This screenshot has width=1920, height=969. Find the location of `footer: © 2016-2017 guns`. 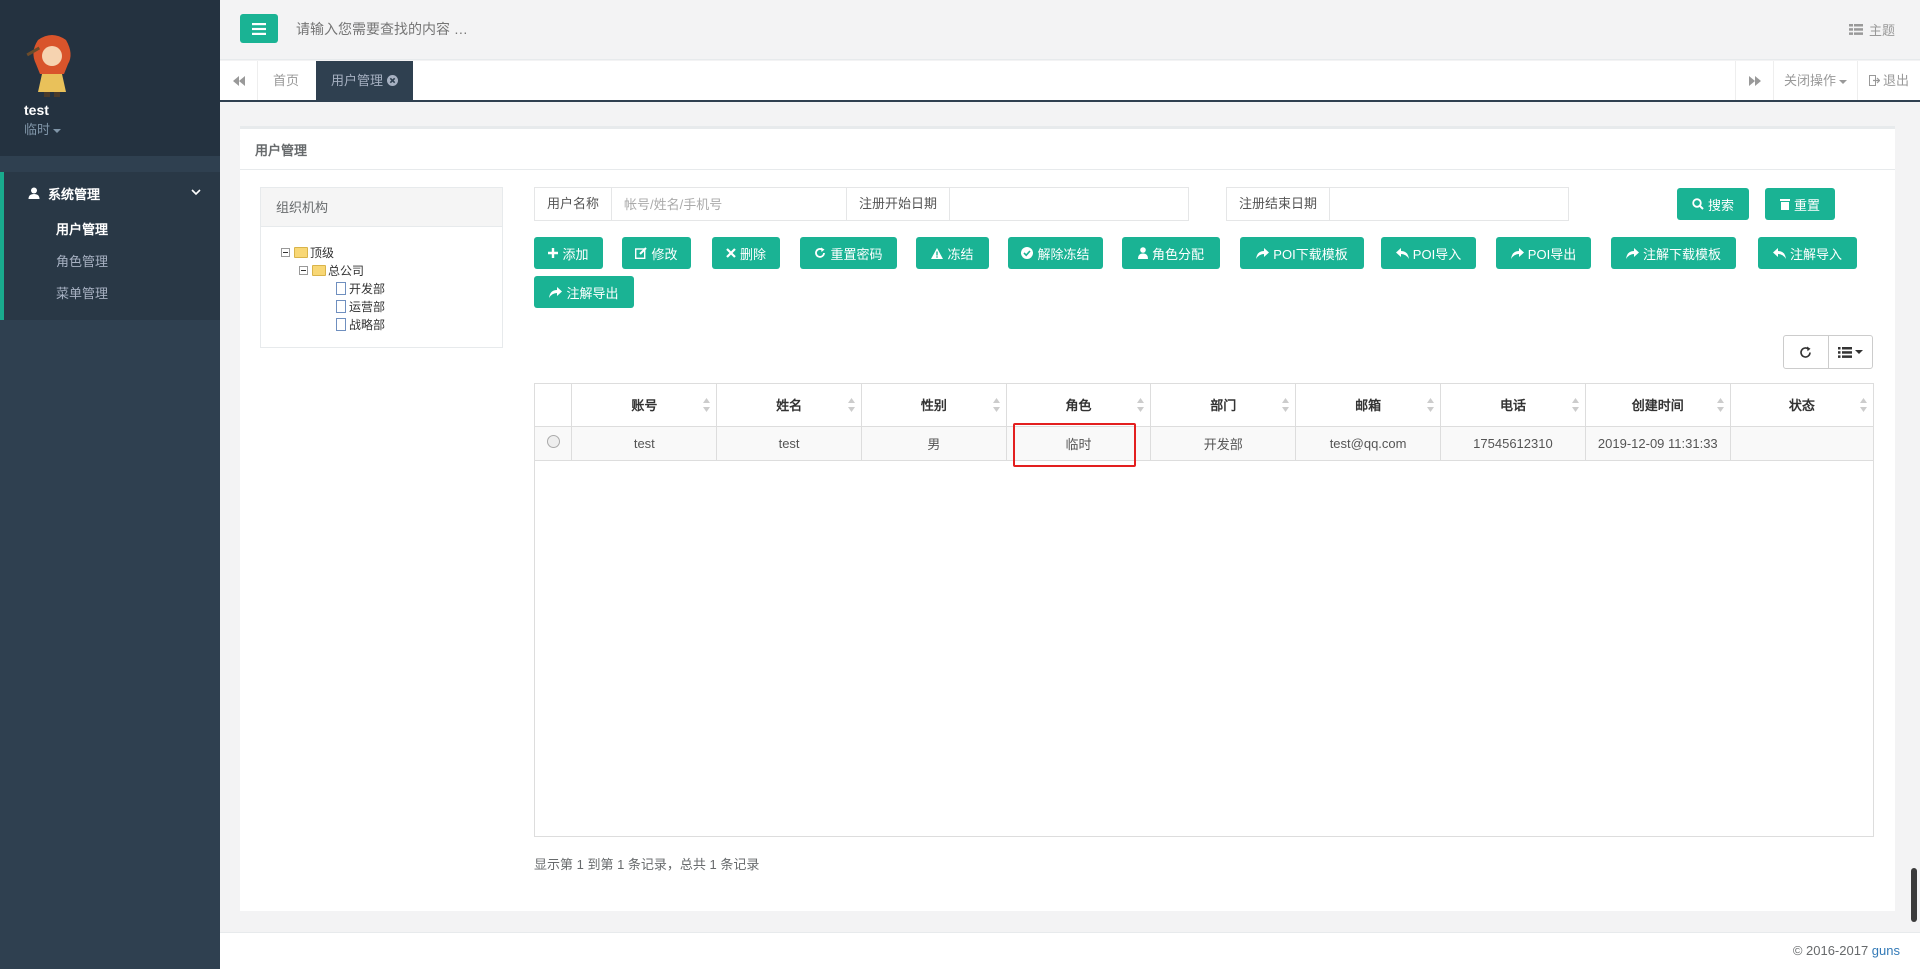

footer: © 2016-2017 guns is located at coordinates (1070, 950).